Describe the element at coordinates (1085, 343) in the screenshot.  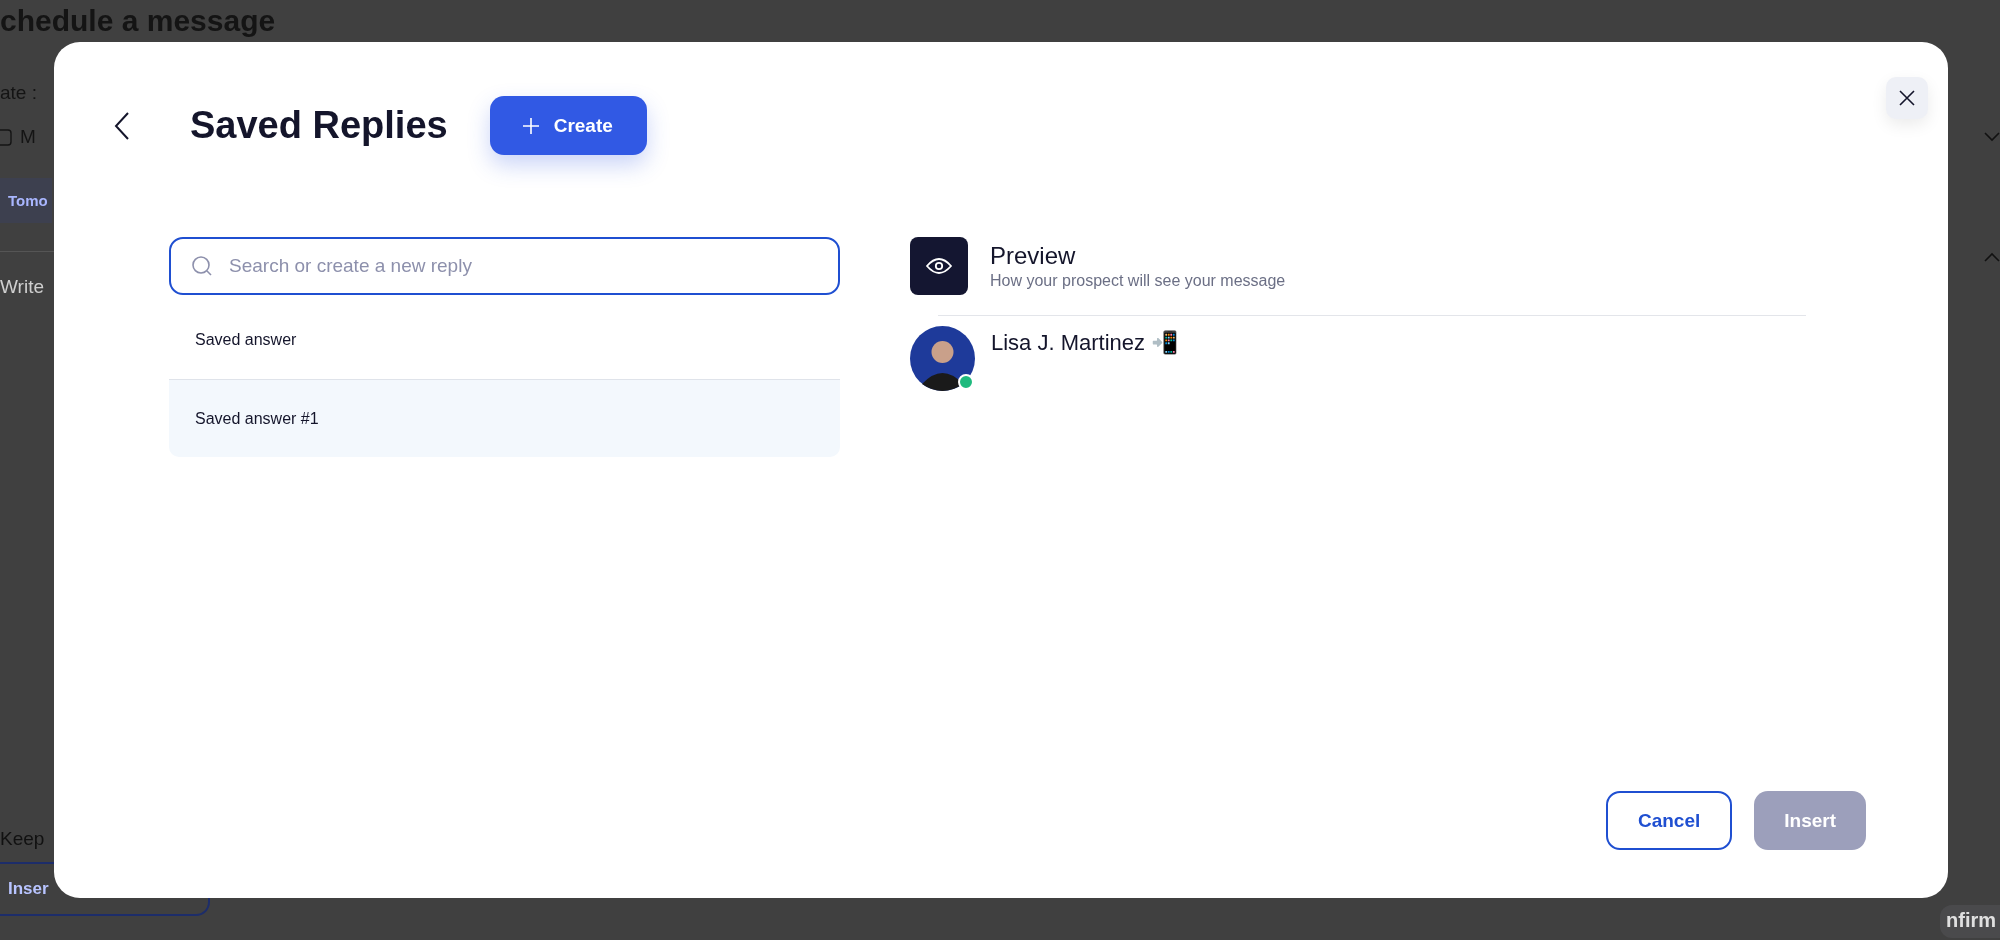
I see `contact-name: Lisa J. Martinez 📲` at that location.